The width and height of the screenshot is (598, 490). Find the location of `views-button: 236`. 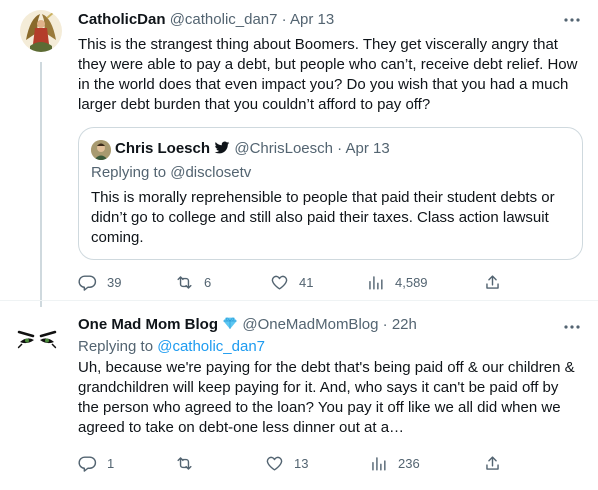

views-button: 236 is located at coordinates (394, 463).